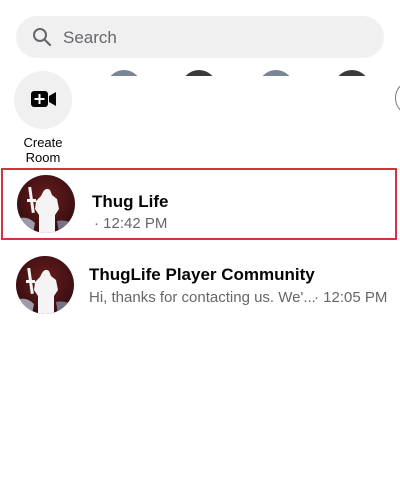 The image size is (400, 502). I want to click on create-room-label: Create Room, so click(43, 150).